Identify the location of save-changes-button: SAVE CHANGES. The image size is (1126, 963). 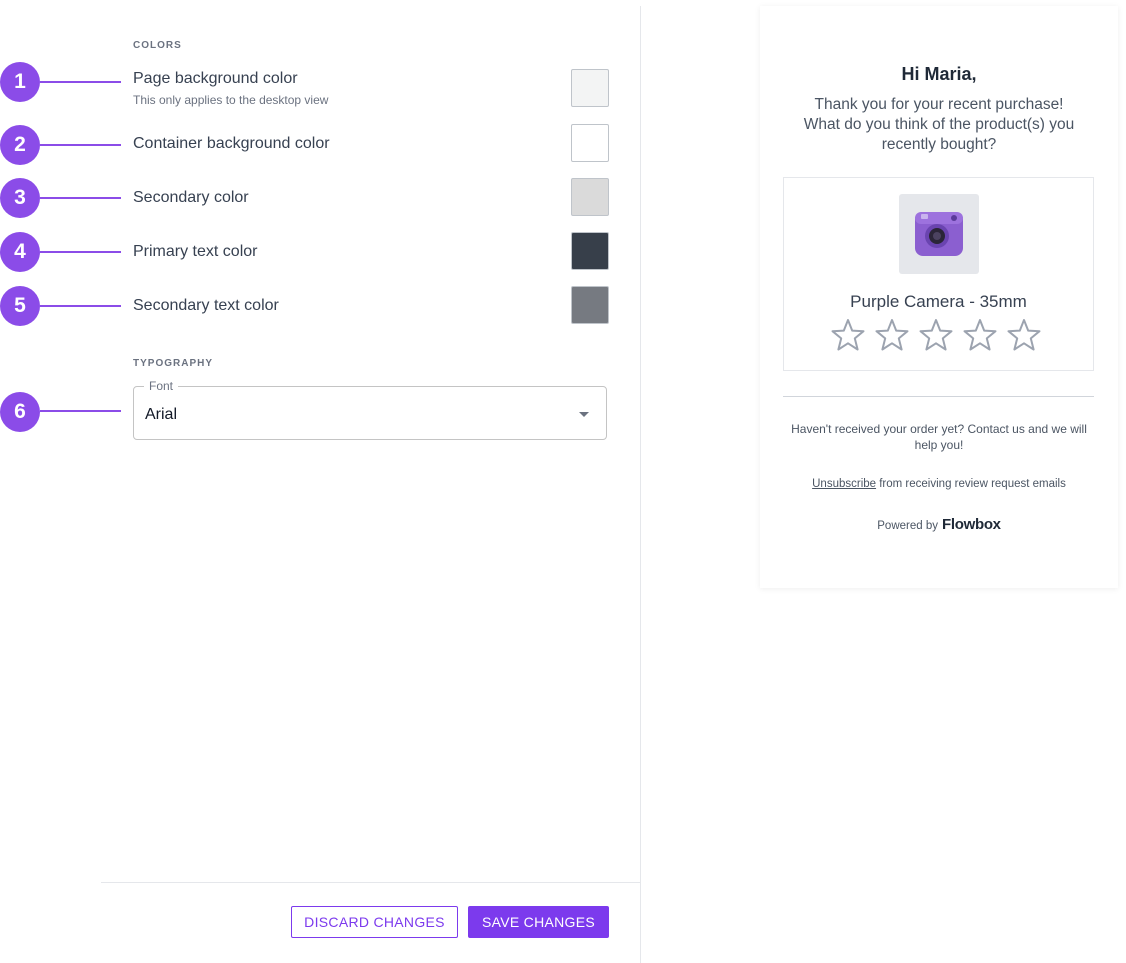
(538, 922).